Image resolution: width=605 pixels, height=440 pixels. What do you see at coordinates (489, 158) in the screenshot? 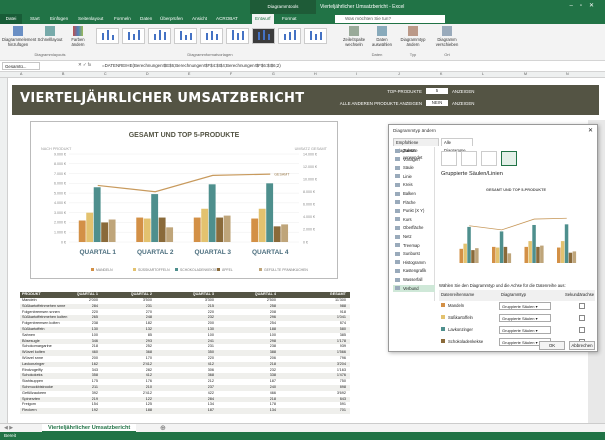
I see `stacked-area-column-icon` at bounding box center [489, 158].